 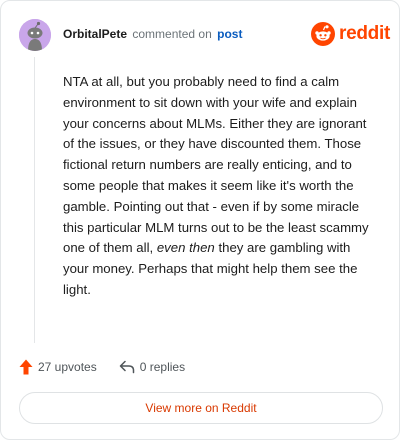 I want to click on reply-arrow-icon, so click(x=126, y=367).